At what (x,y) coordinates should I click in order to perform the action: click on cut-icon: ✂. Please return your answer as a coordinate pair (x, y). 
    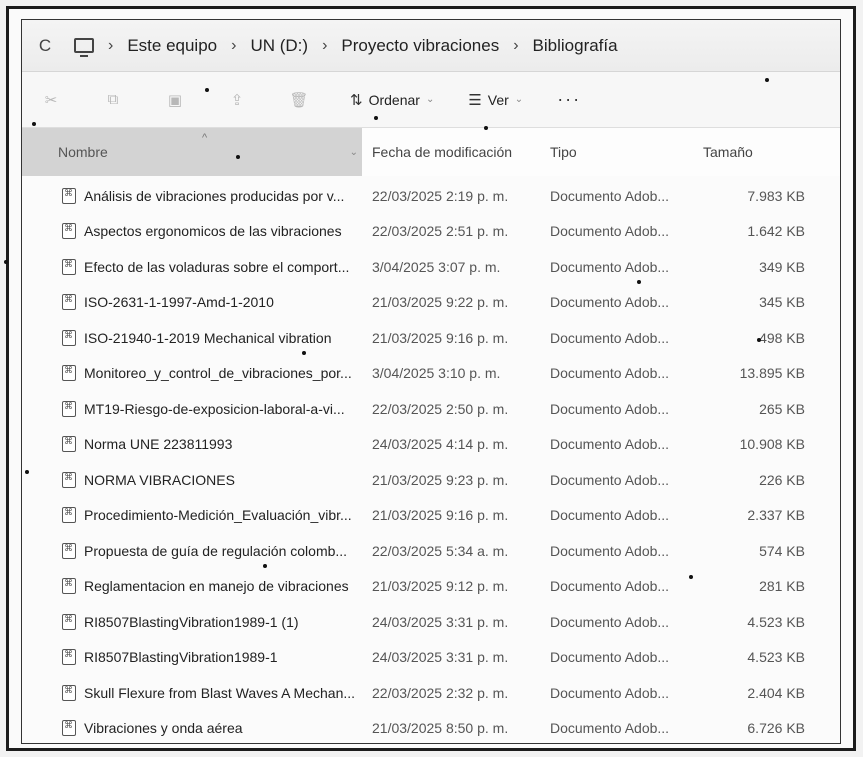
    Looking at the image, I should click on (51, 100).